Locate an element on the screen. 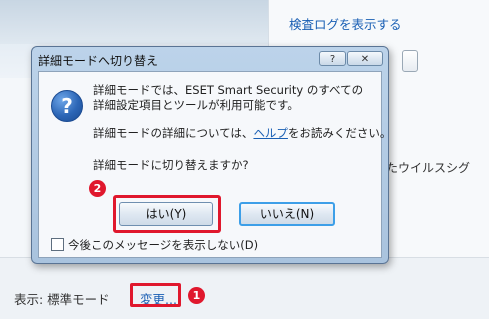  no-button: いいえ(N) is located at coordinates (287, 214).